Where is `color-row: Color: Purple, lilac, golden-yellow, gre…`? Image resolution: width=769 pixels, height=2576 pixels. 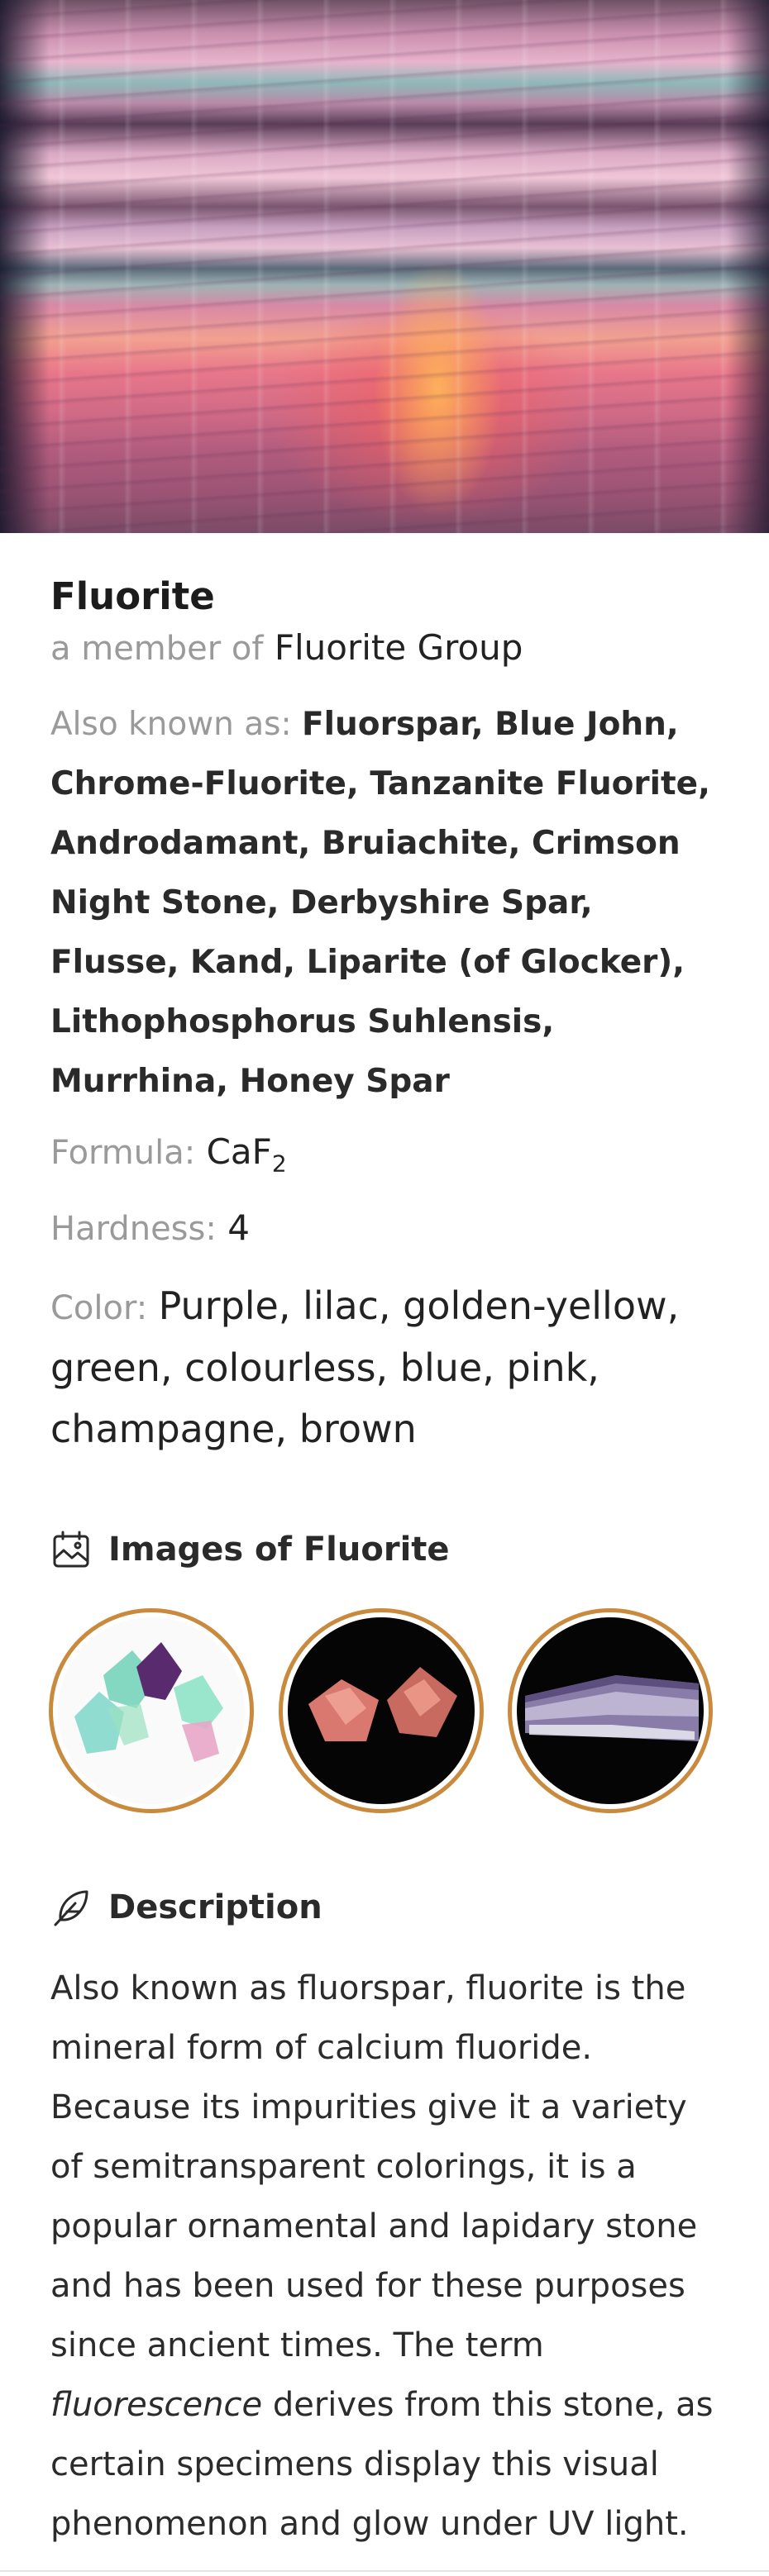 color-row: Color: Purple, lilac, golden-yellow, gre… is located at coordinates (389, 1368).